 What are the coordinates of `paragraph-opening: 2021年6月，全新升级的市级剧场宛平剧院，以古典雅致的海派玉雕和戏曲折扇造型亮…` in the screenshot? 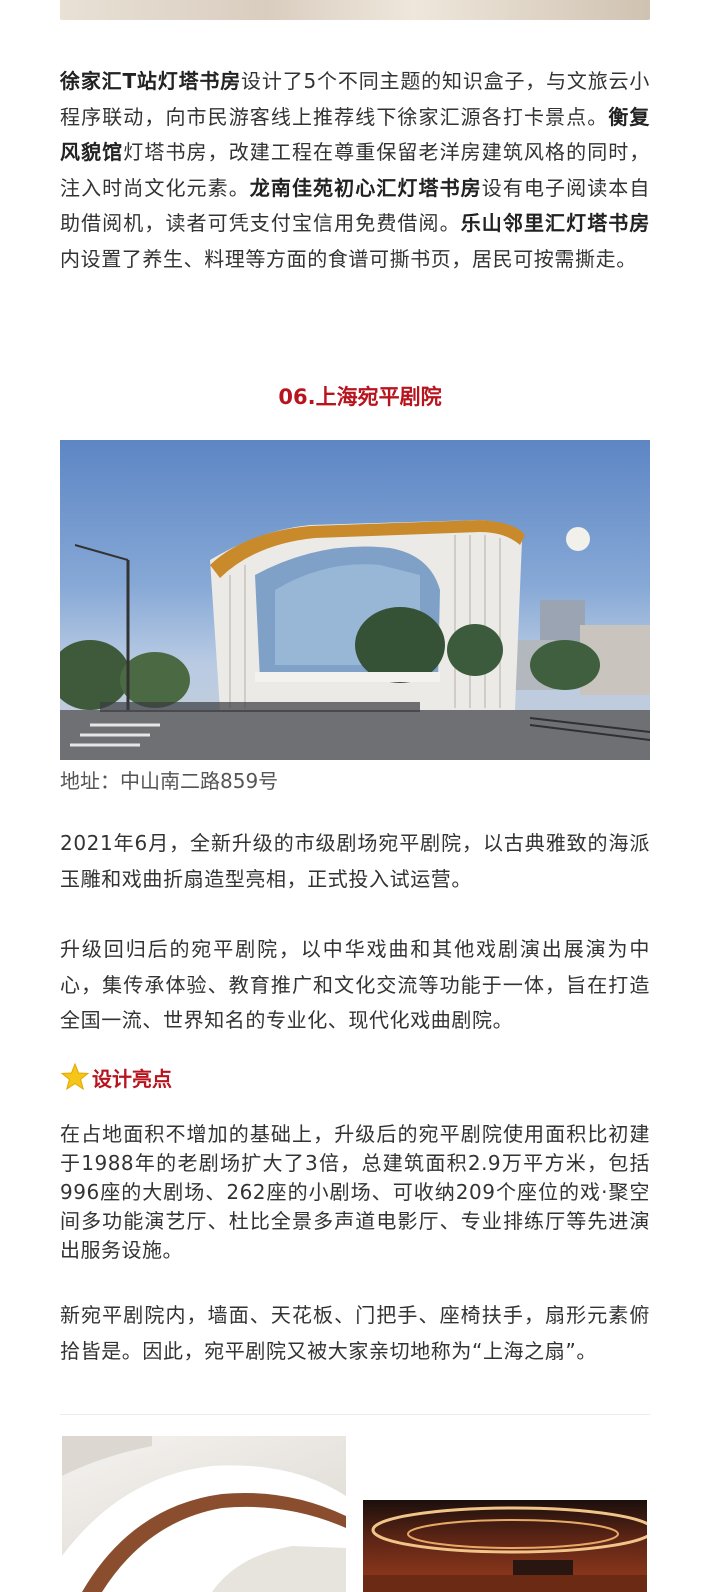 It's located at (355, 861).